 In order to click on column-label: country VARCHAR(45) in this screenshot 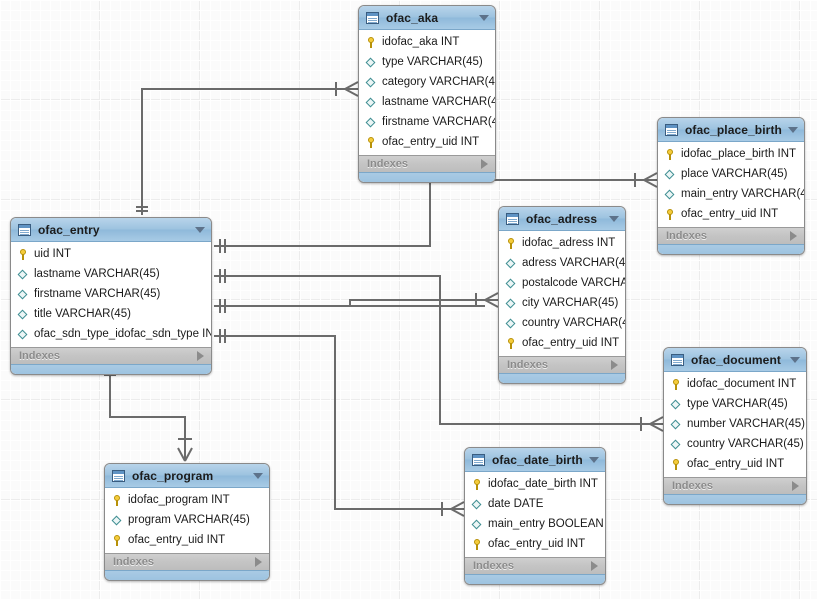, I will do `click(745, 444)`.